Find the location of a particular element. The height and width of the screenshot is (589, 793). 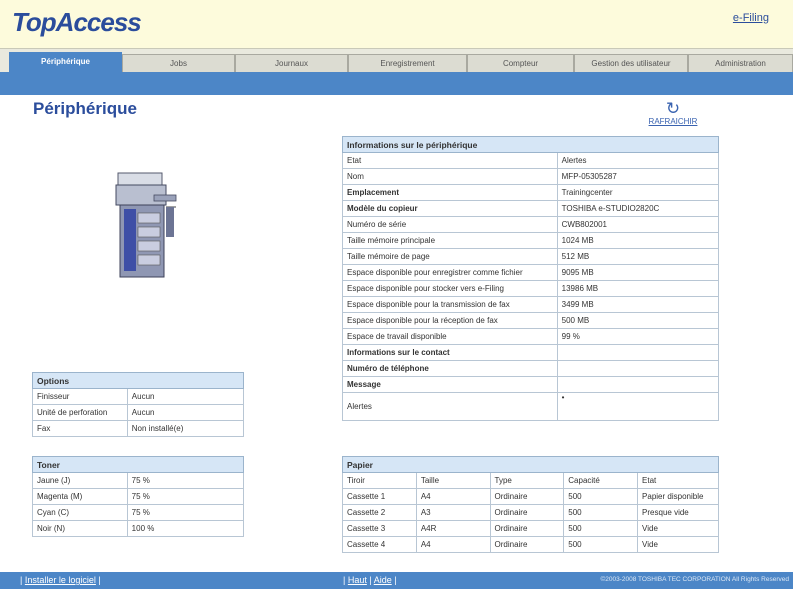

tab-jobs: Jobs is located at coordinates (178, 63).